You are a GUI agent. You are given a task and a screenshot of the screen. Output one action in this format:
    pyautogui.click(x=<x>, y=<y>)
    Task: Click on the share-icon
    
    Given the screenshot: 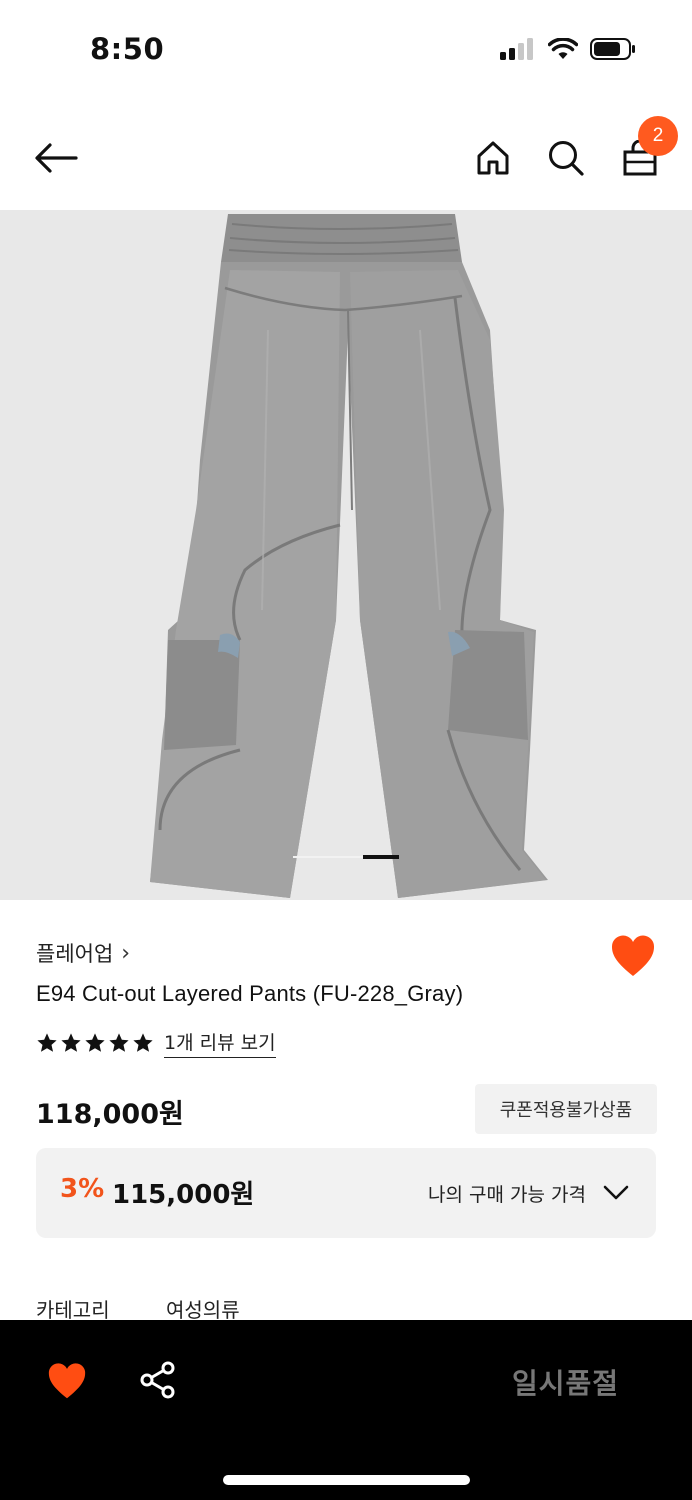 What is the action you would take?
    pyautogui.click(x=157, y=1380)
    